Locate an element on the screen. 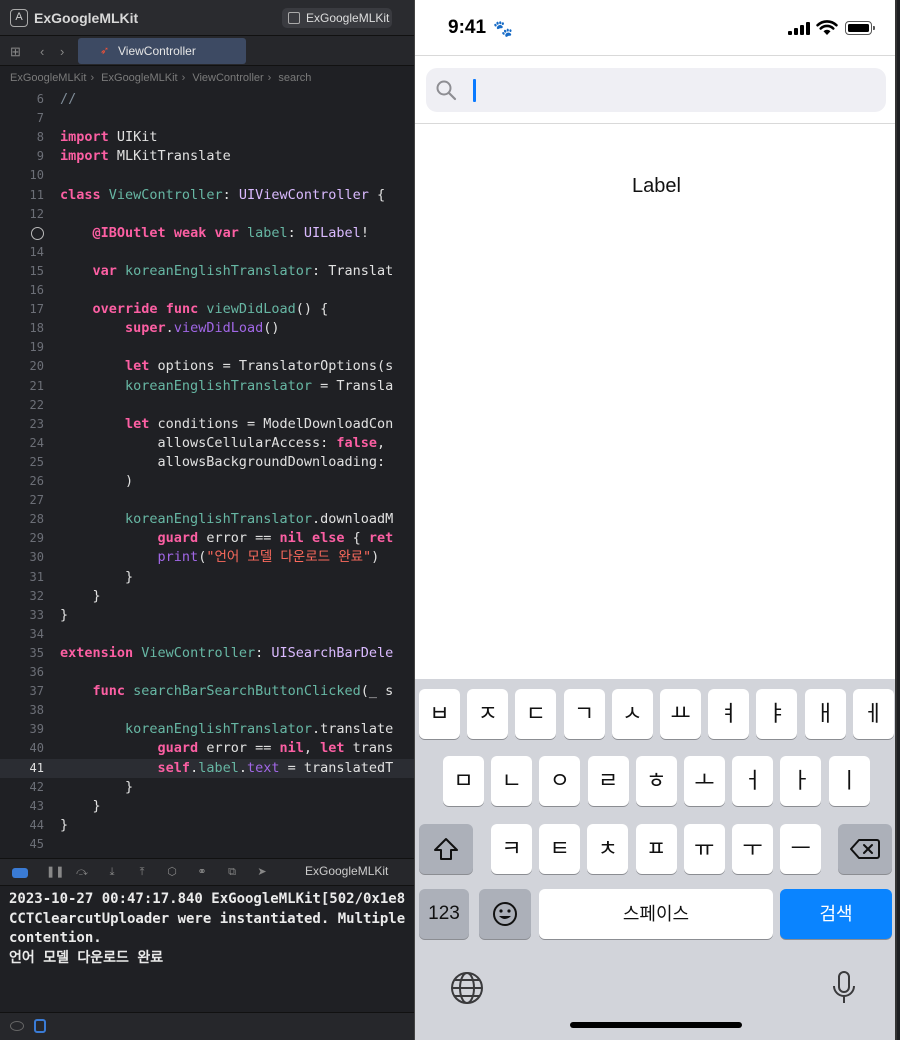 The image size is (900, 1040). code-line: 28 koreanEnglishTranslator.downloadM is located at coordinates (210, 519).